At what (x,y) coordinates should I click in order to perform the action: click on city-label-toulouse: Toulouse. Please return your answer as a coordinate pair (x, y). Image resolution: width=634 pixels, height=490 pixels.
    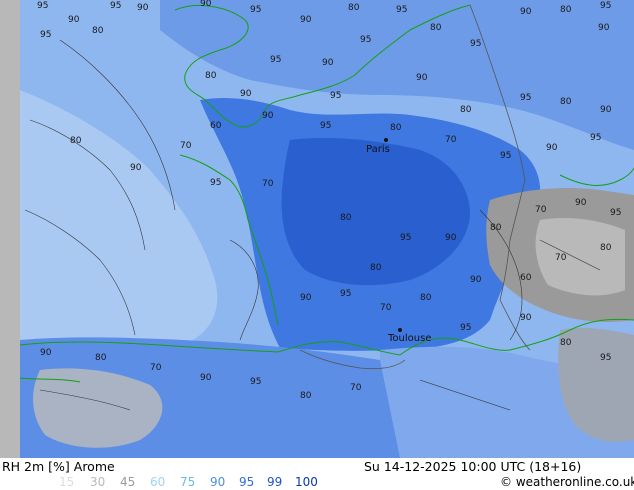
    Looking at the image, I should click on (409, 338).